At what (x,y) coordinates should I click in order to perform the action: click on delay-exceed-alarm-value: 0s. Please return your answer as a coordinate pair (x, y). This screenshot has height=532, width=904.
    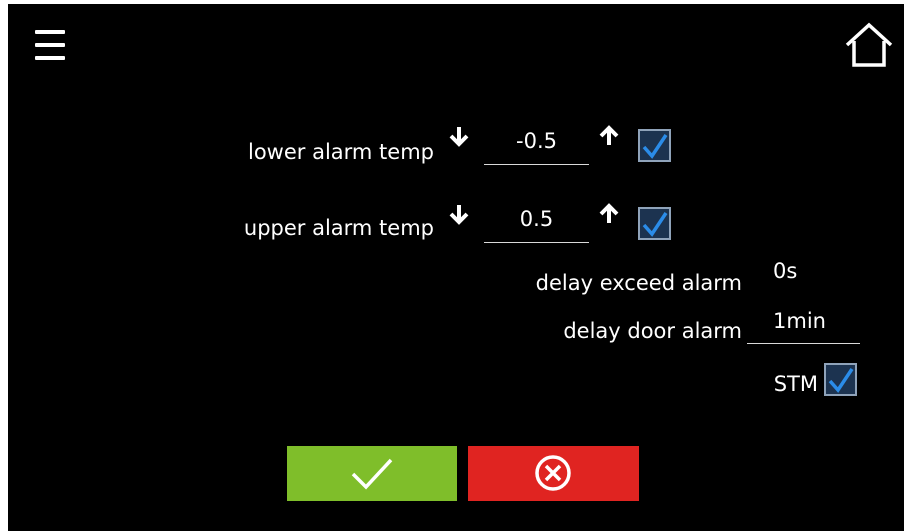
    Looking at the image, I should click on (785, 271).